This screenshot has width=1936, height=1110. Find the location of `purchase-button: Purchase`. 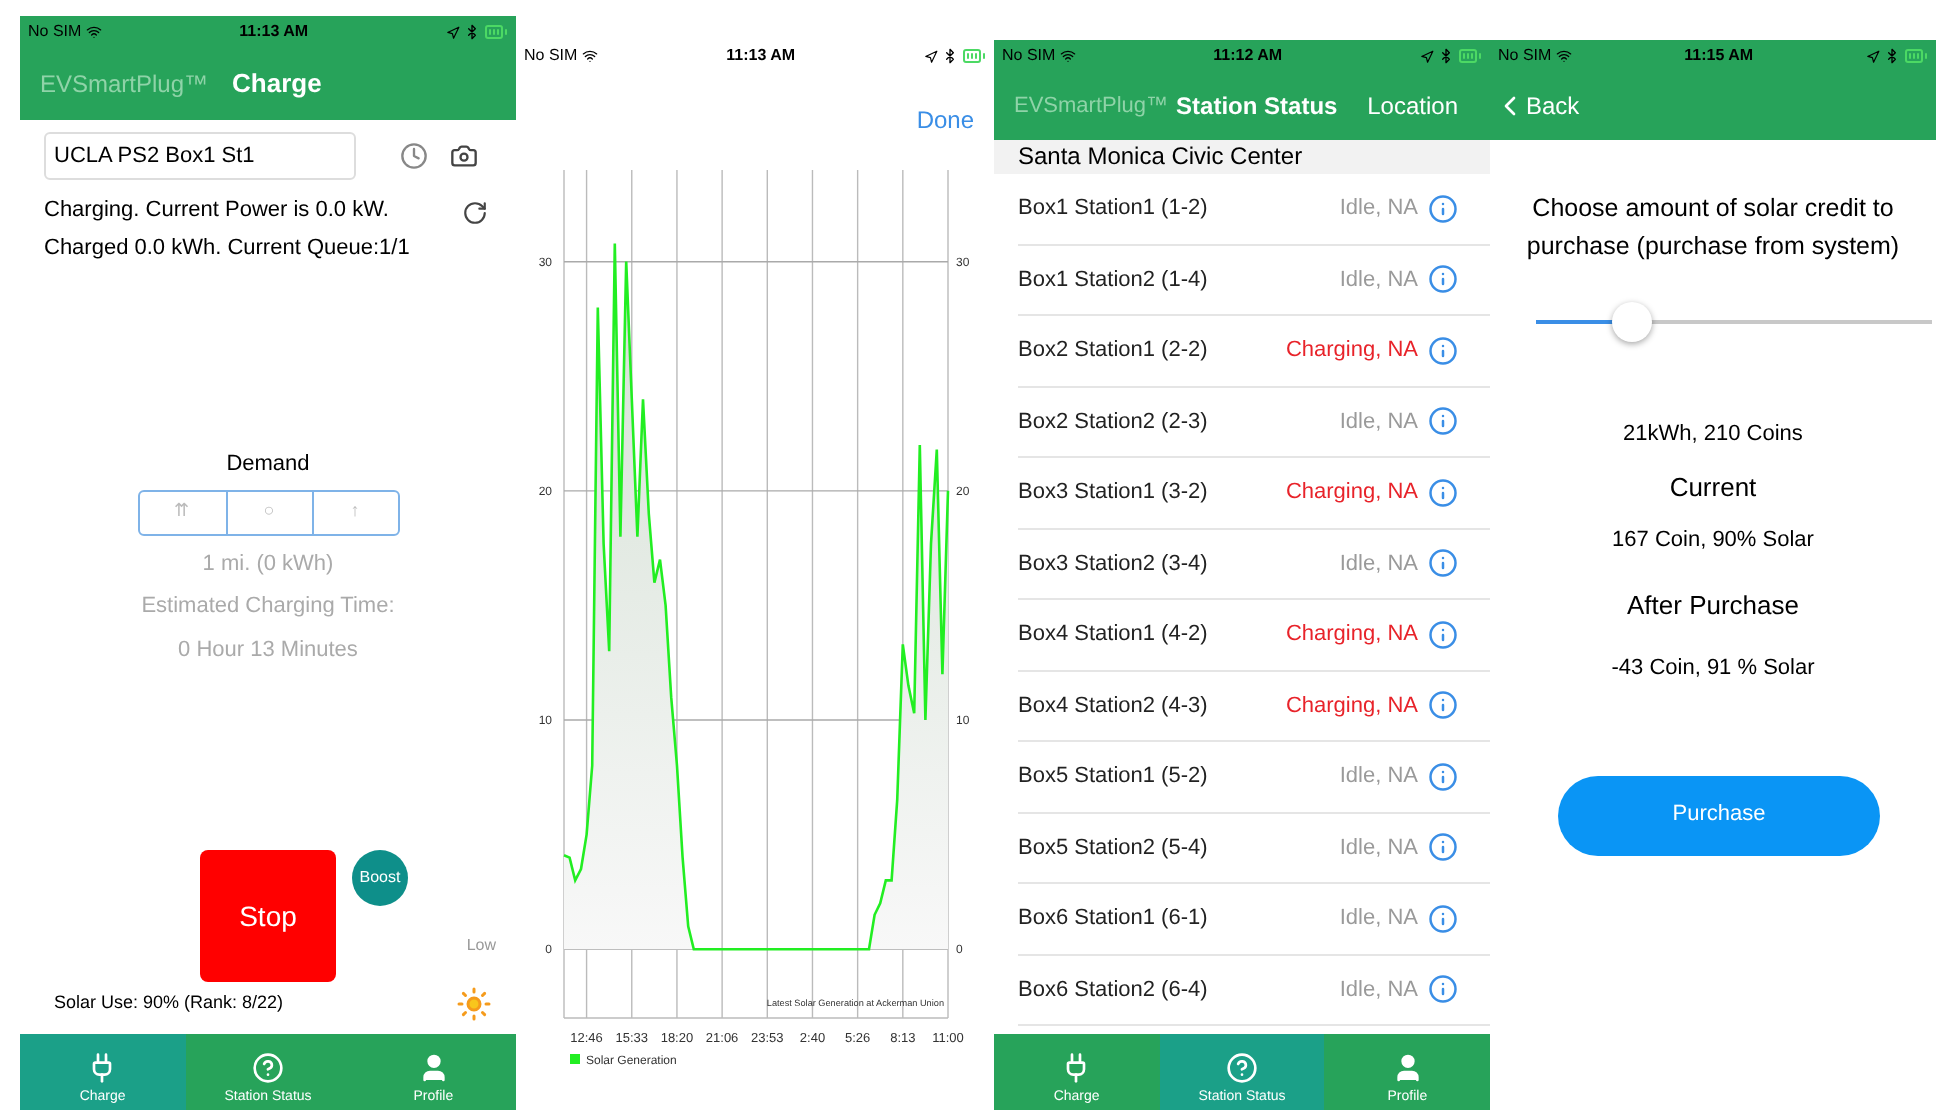

purchase-button: Purchase is located at coordinates (1719, 815).